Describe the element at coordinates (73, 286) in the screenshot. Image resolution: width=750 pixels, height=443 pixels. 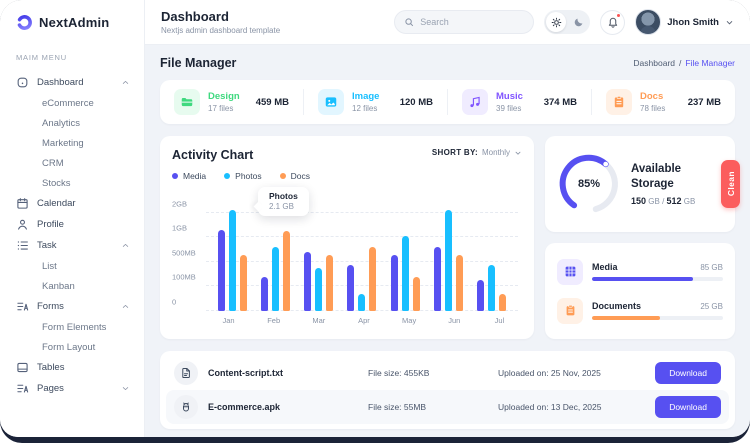
I see `sidebar-subitem-kanban: Kanban` at that location.